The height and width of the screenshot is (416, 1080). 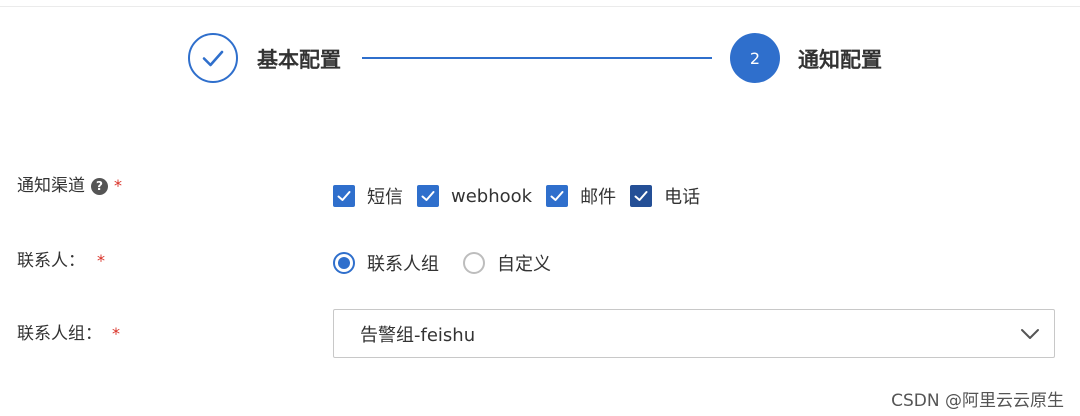 I want to click on channel-options: 短信 webhook 邮件 电话, so click(x=523, y=196).